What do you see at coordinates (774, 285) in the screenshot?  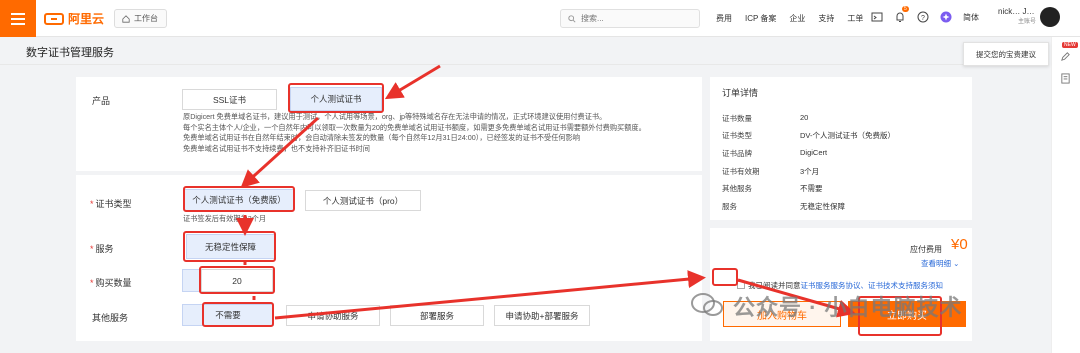 I see `agreement-prefix: 我已阅读并同意` at bounding box center [774, 285].